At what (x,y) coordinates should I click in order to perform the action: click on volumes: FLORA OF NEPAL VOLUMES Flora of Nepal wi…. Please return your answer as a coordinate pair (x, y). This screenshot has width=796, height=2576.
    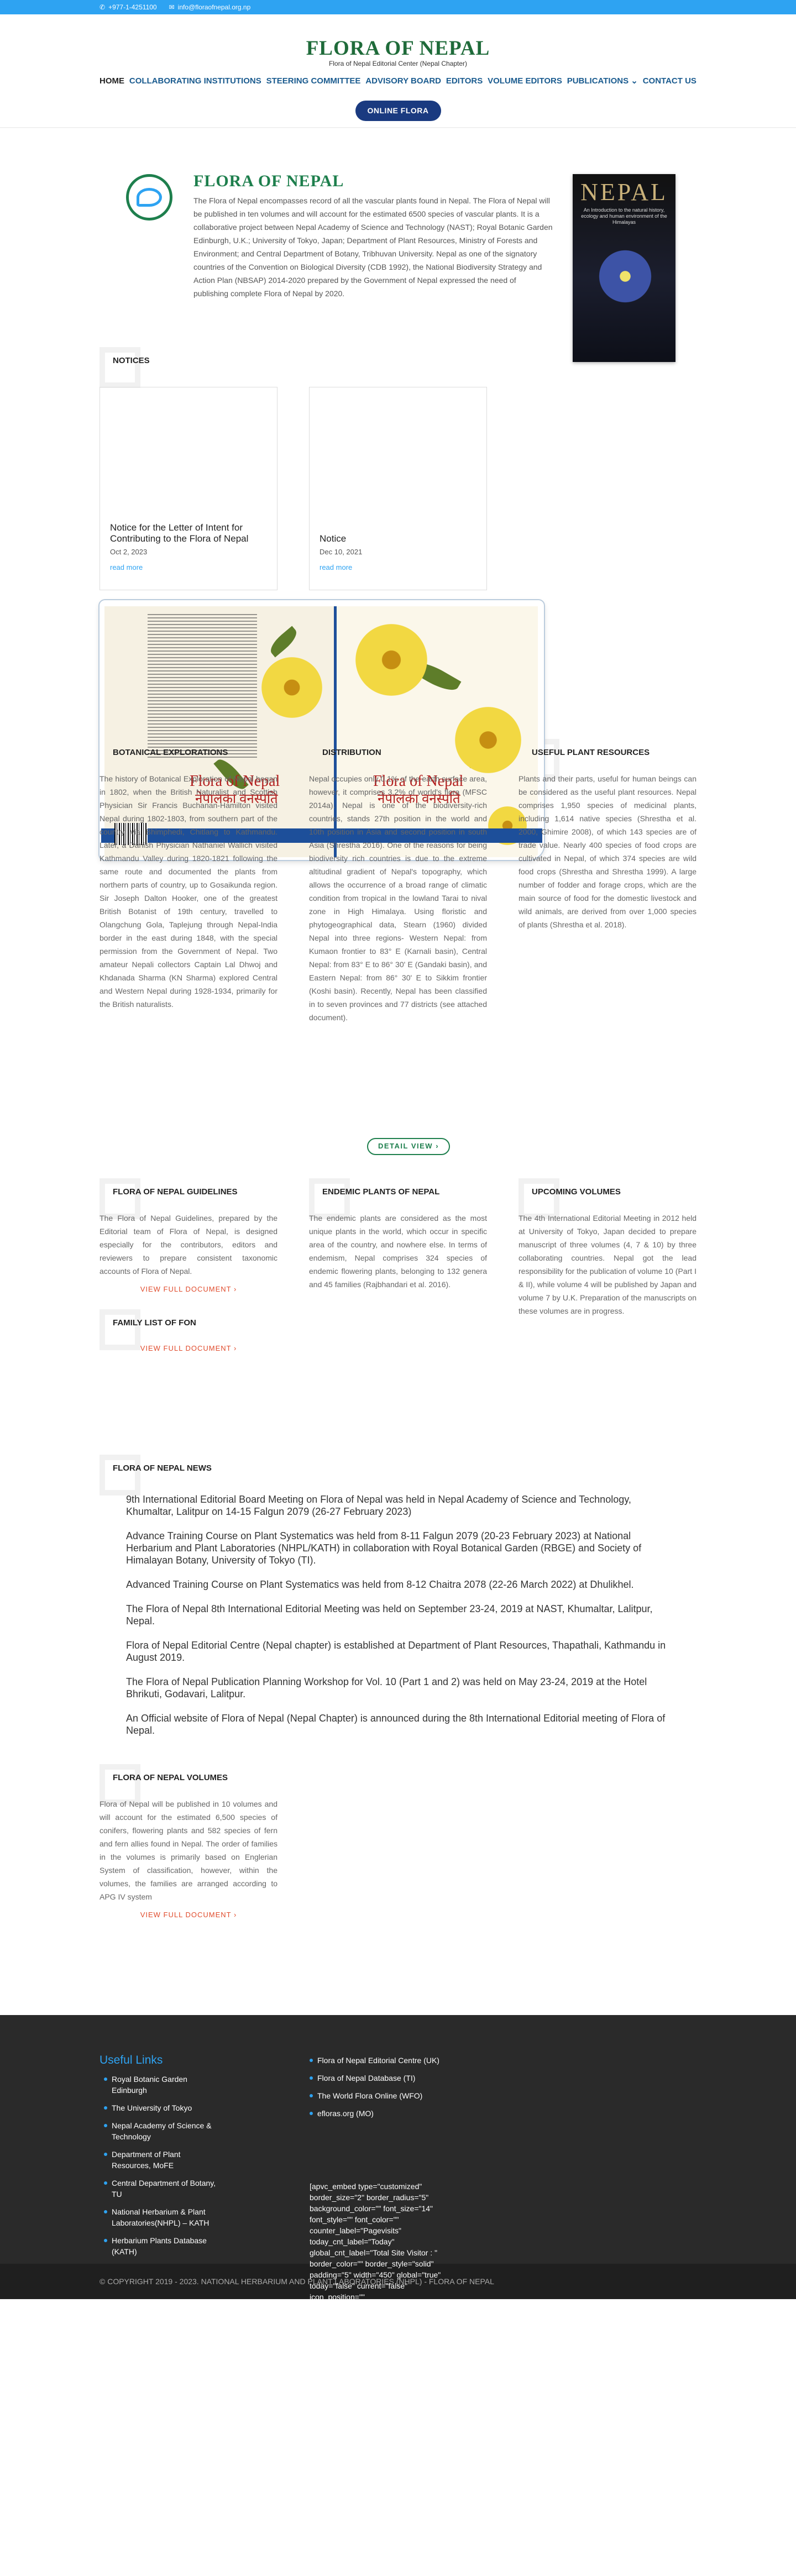
    Looking at the image, I should click on (189, 1843).